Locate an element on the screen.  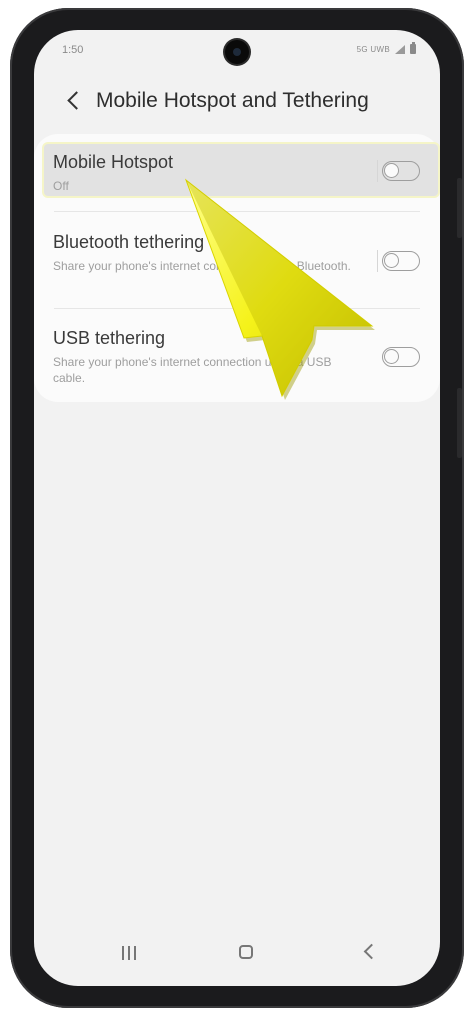
setting-mobile-hotspot: Mobile Hotspot Off is located at coordinates (237, 172).